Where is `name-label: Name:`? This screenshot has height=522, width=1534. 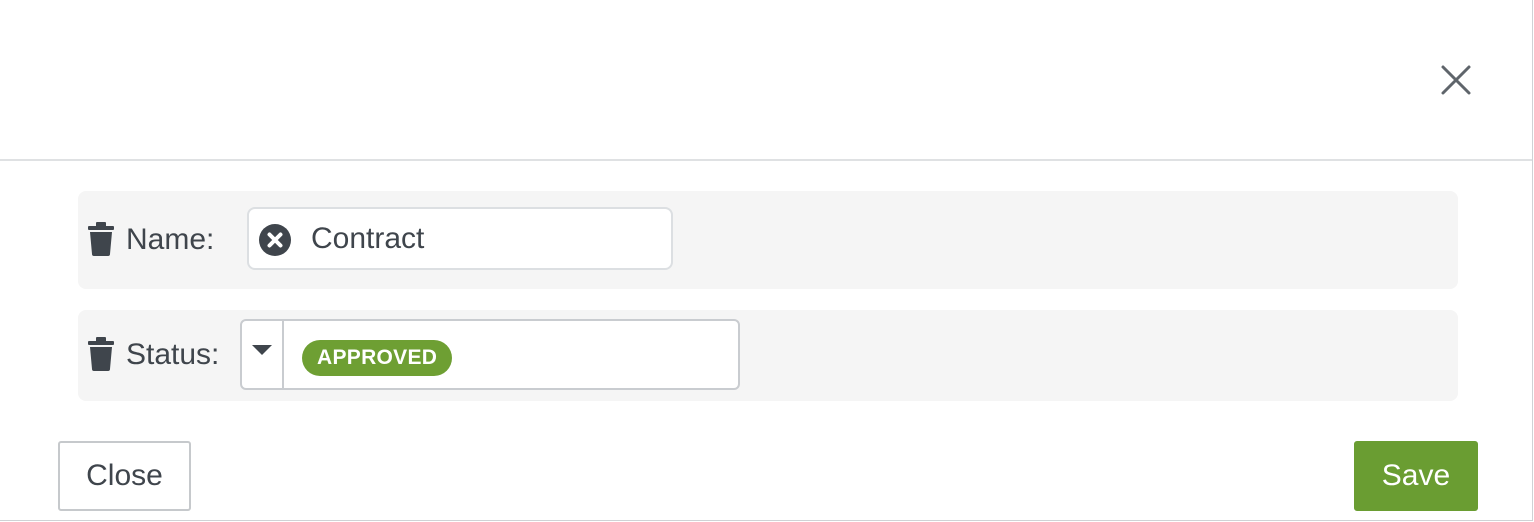
name-label: Name: is located at coordinates (170, 239).